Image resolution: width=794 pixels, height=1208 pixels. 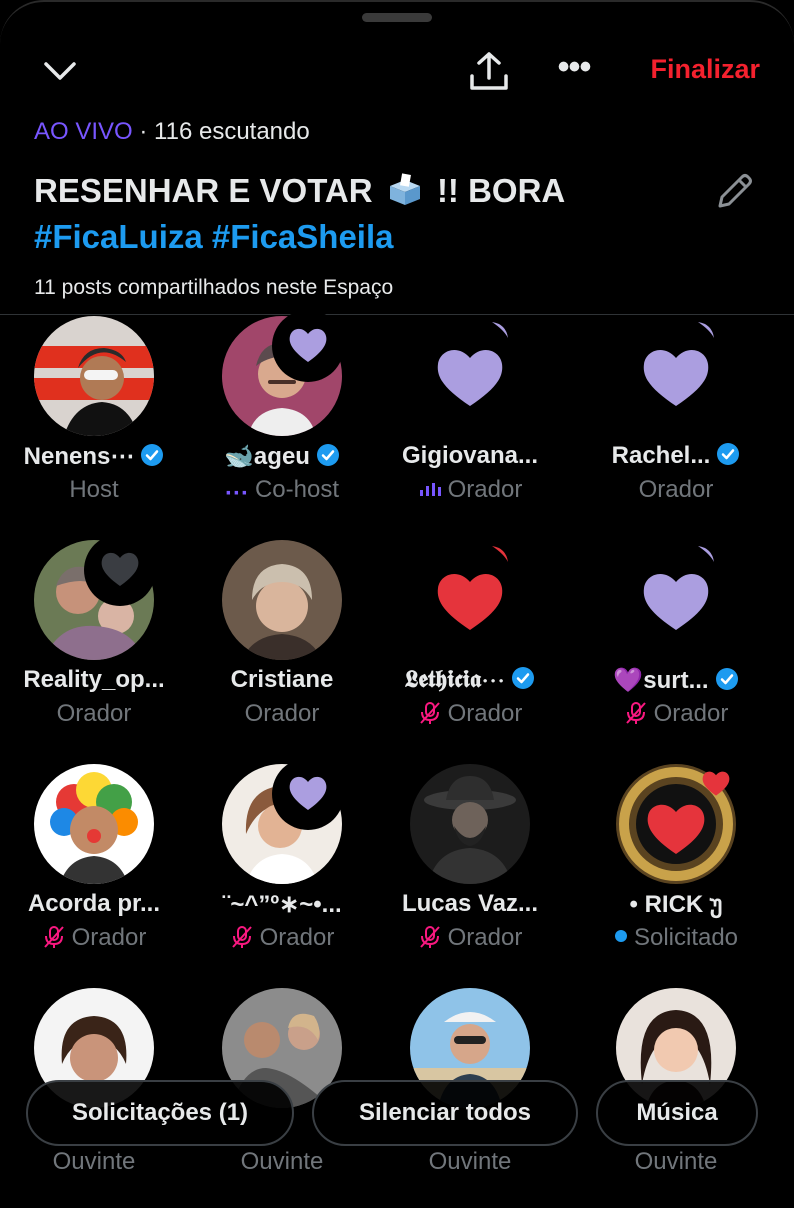 What do you see at coordinates (676, 650) in the screenshot?
I see `participant: 💜surt... Orador` at bounding box center [676, 650].